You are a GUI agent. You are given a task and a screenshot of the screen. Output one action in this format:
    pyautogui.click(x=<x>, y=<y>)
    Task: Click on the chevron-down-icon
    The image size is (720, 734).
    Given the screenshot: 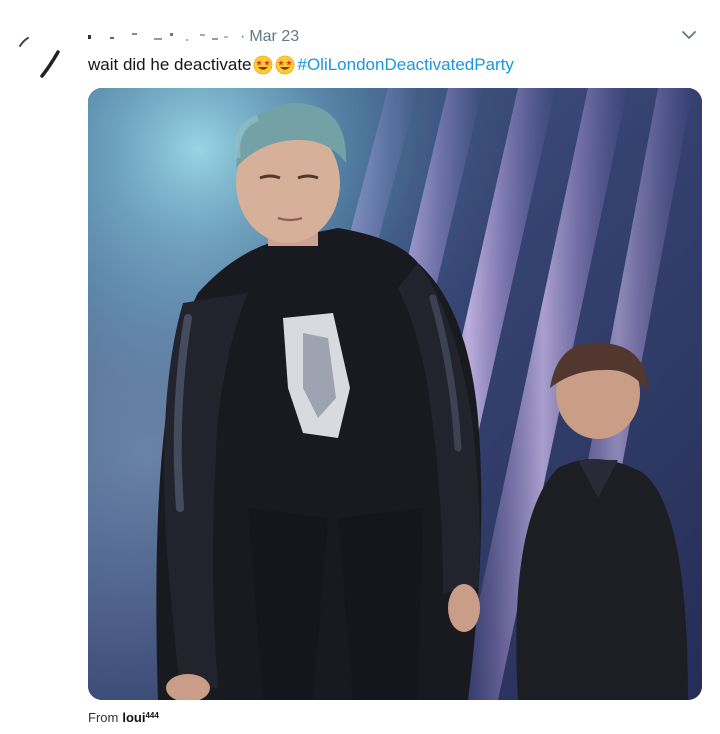 What is the action you would take?
    pyautogui.click(x=689, y=35)
    